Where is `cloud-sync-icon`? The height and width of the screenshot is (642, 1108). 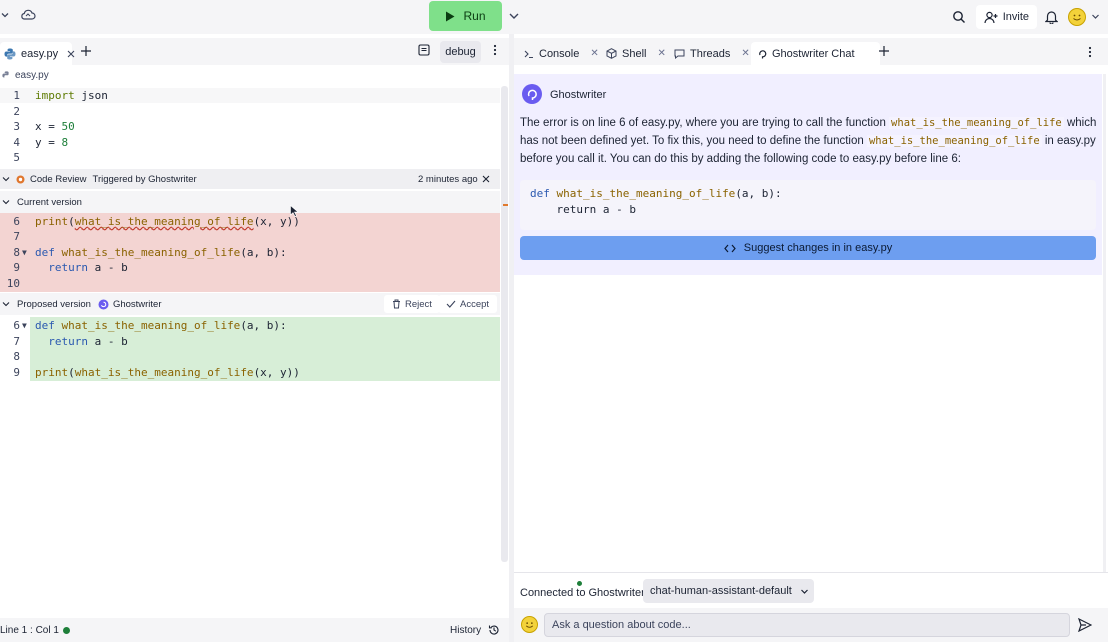 cloud-sync-icon is located at coordinates (28, 15).